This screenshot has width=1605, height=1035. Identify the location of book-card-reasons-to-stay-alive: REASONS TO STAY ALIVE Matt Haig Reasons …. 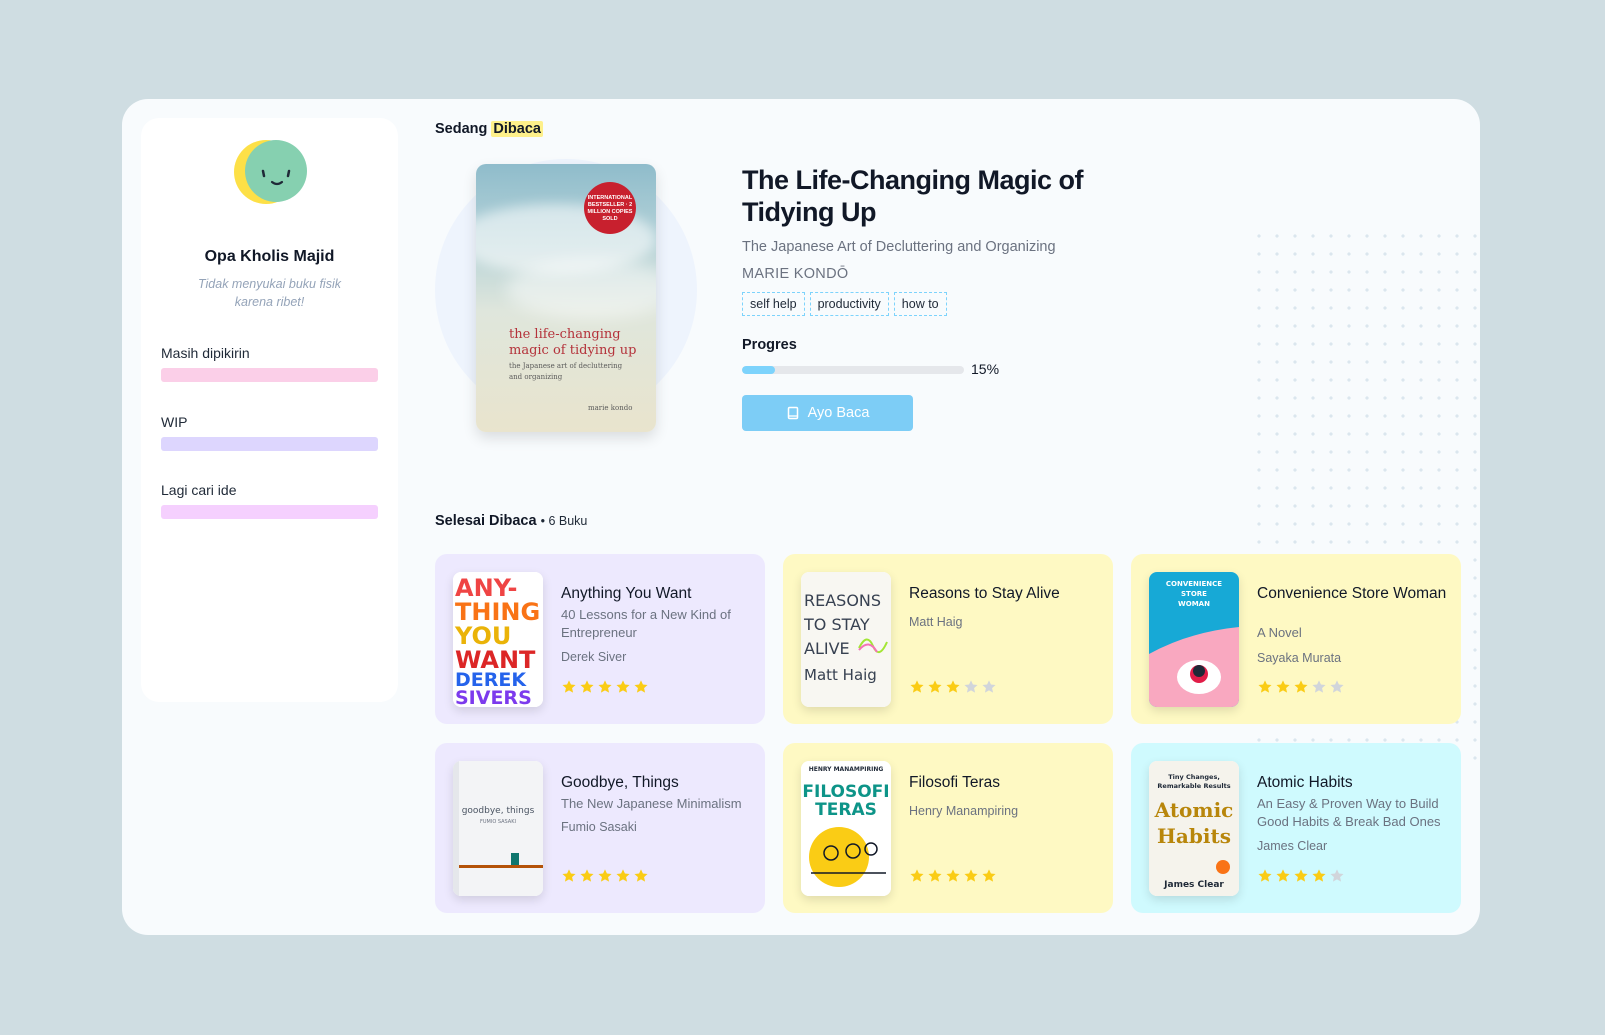
(948, 639).